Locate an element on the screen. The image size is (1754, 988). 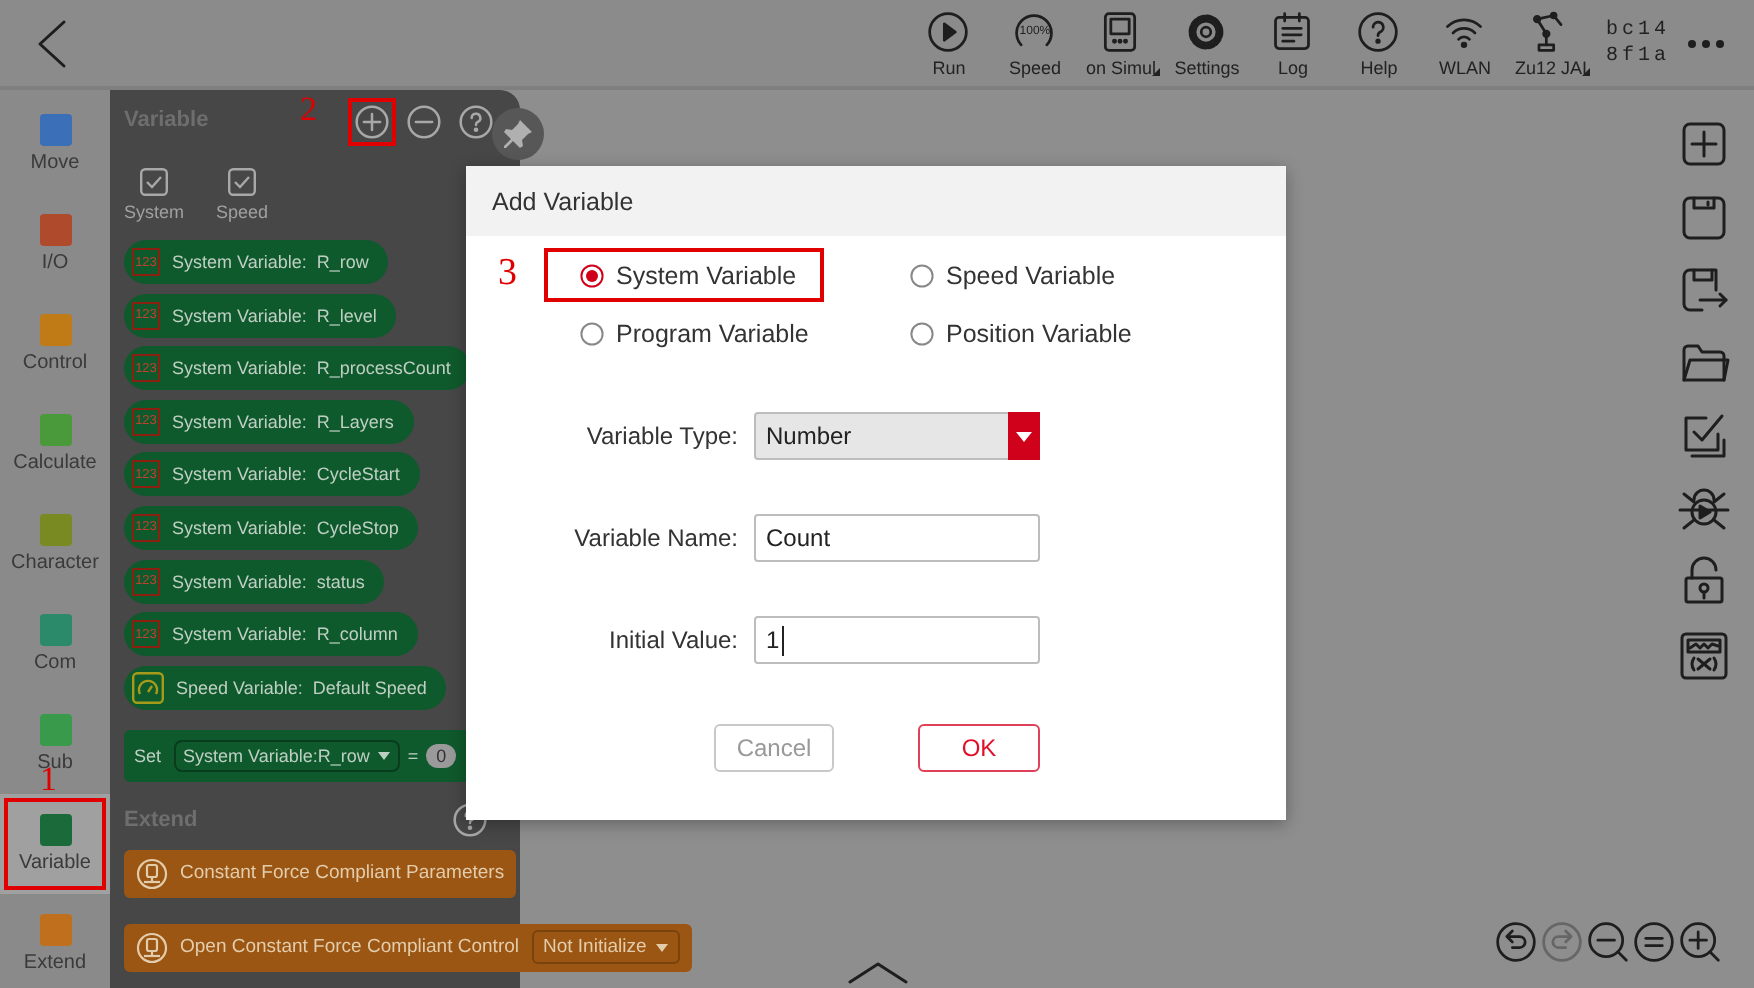
block-label: System Variable: R_Layers is located at coordinates (283, 421).